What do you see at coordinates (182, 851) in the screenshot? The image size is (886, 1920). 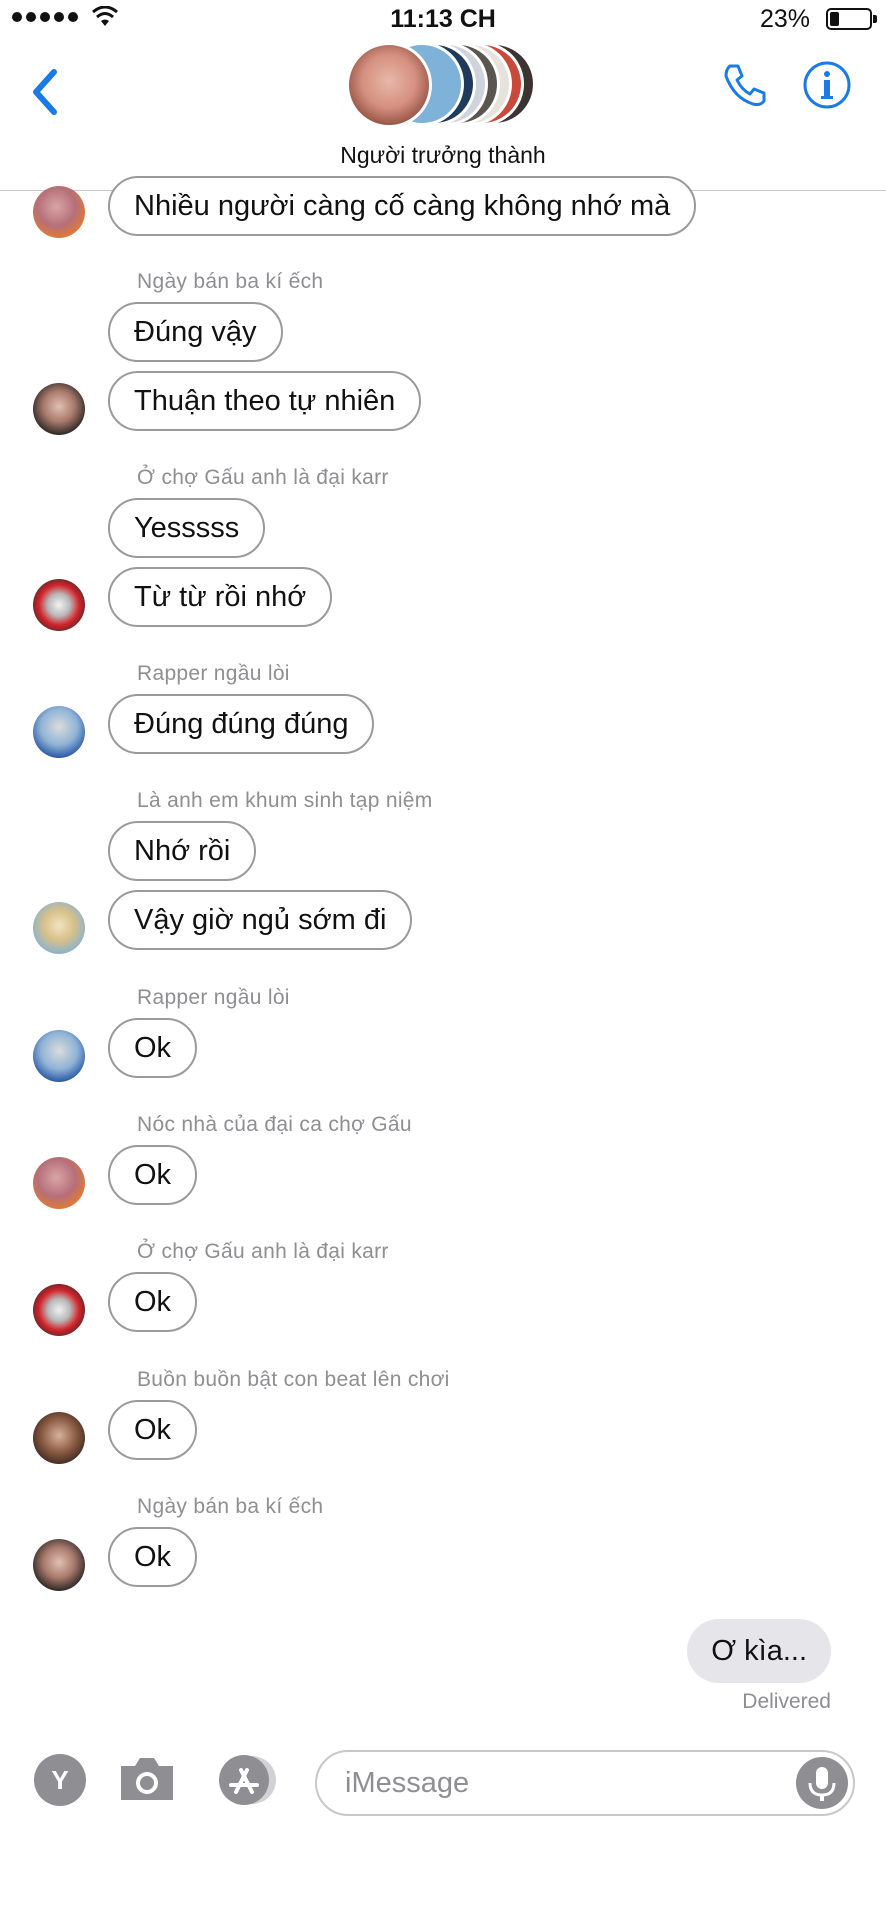 I see `message-bubble: Nhớ rồi` at bounding box center [182, 851].